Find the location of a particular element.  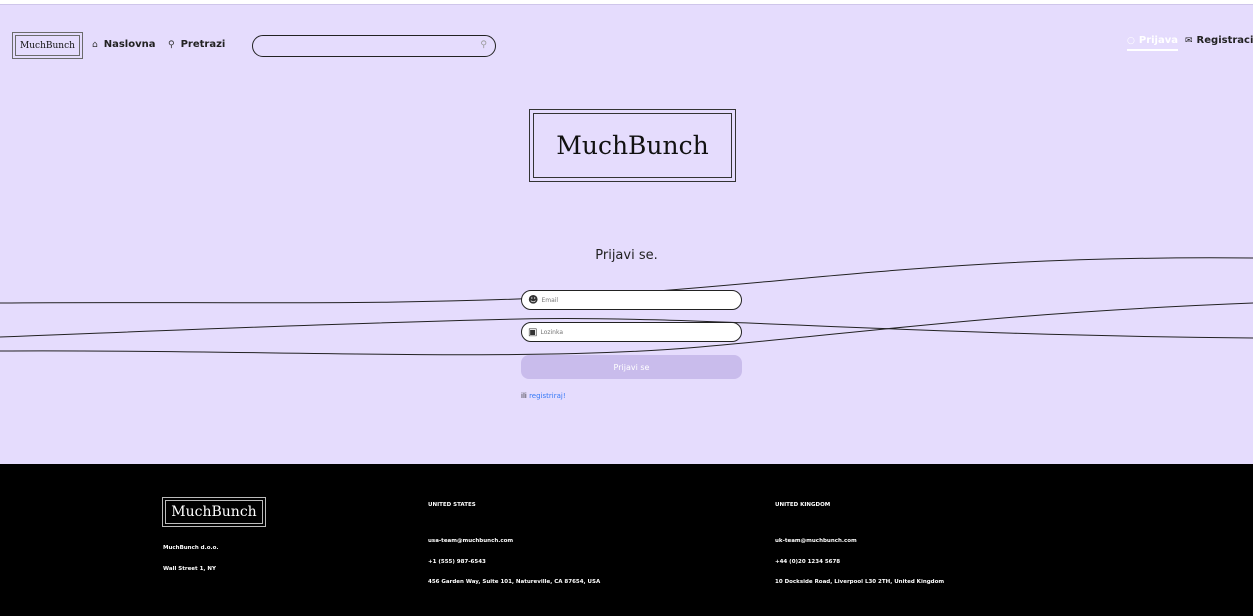

nav-search-link: ⚲ Pretrazi is located at coordinates (196, 44).